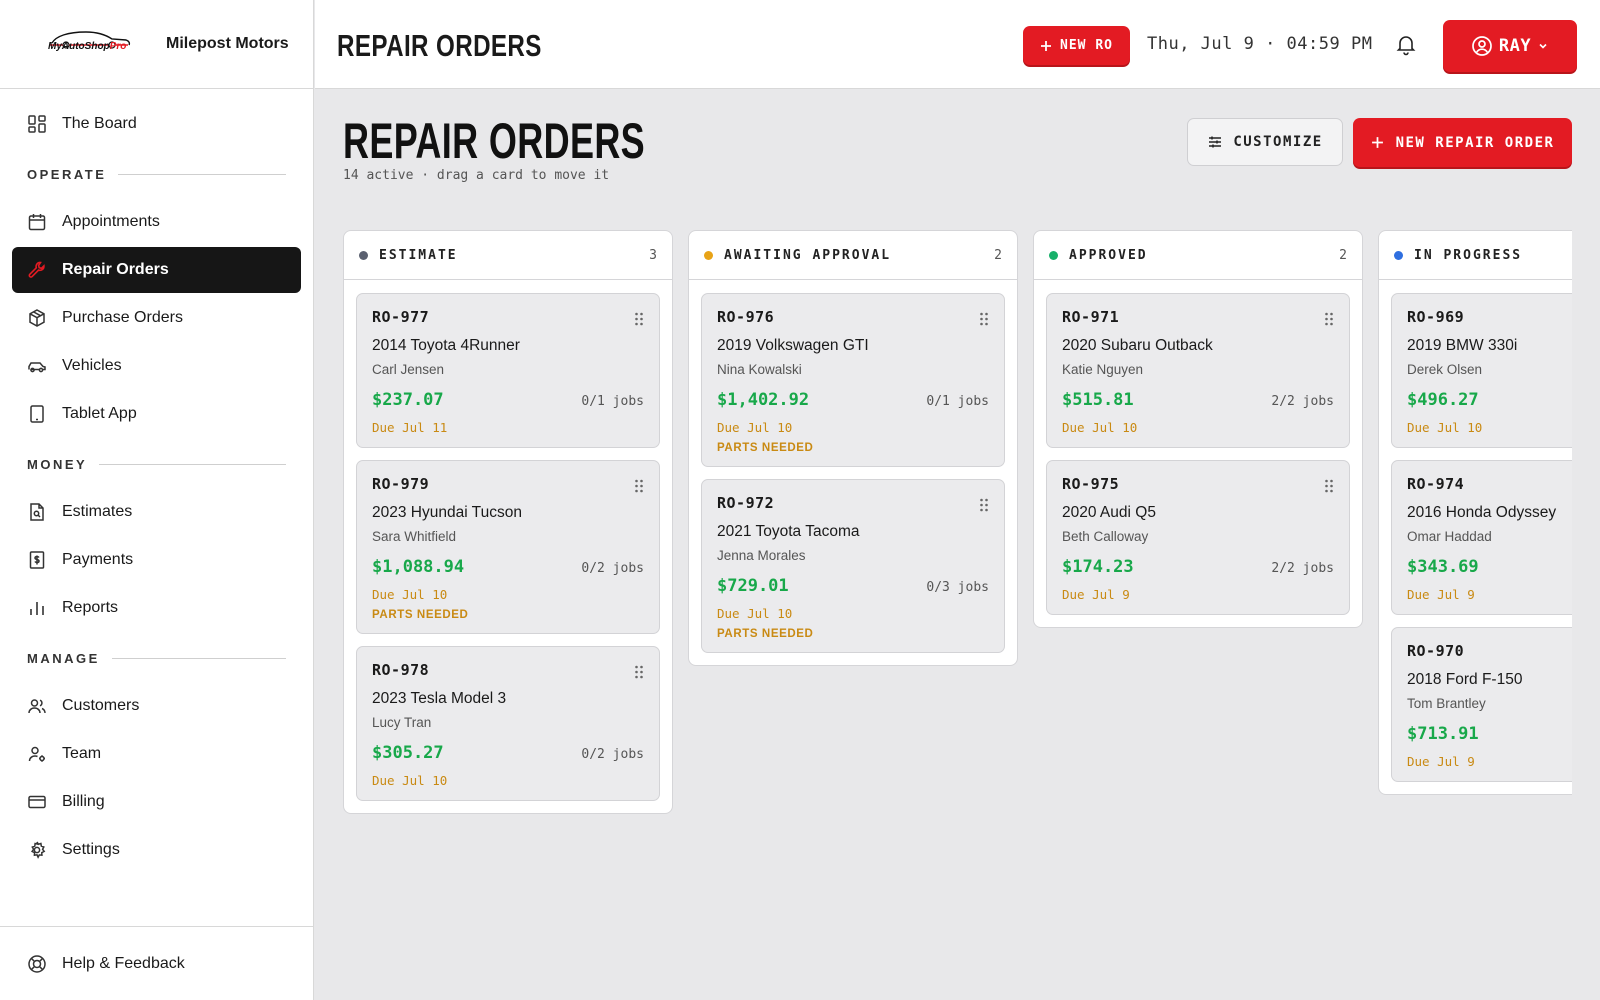 The width and height of the screenshot is (1600, 1000). What do you see at coordinates (1443, 567) in the screenshot?
I see `ro-total: $343.69` at bounding box center [1443, 567].